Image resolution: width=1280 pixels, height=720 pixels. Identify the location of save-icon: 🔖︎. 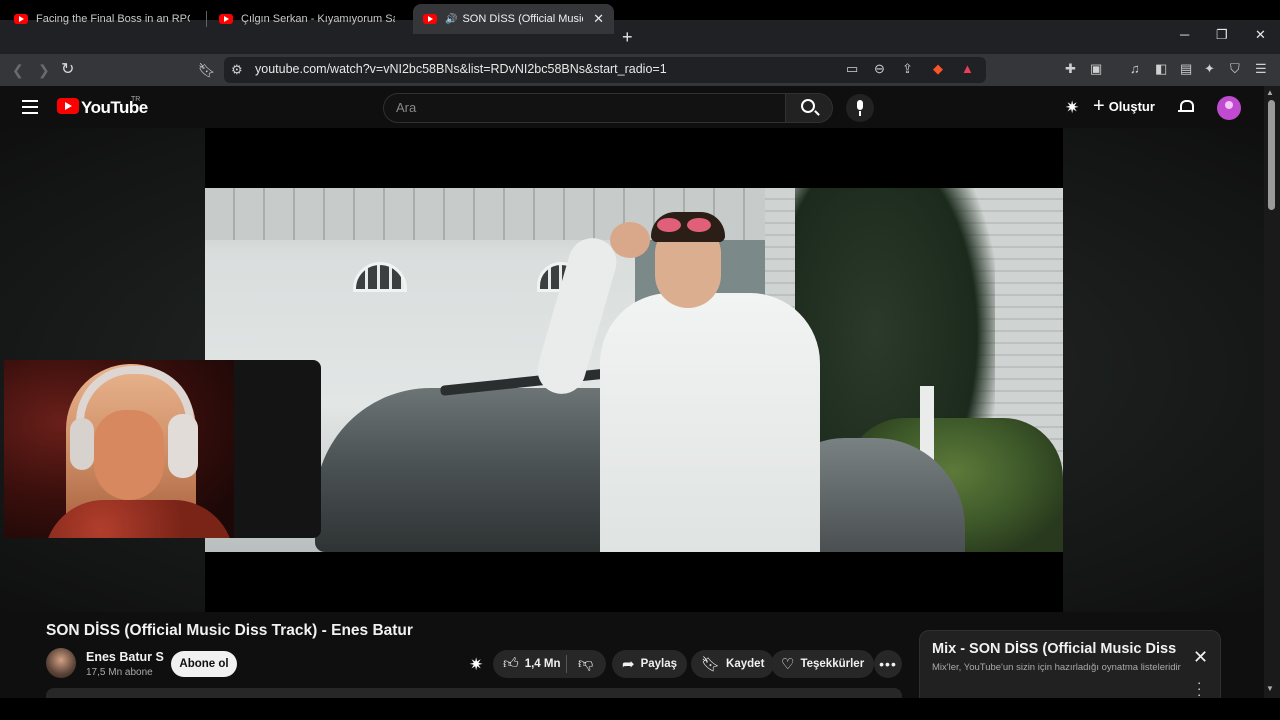
(711, 664).